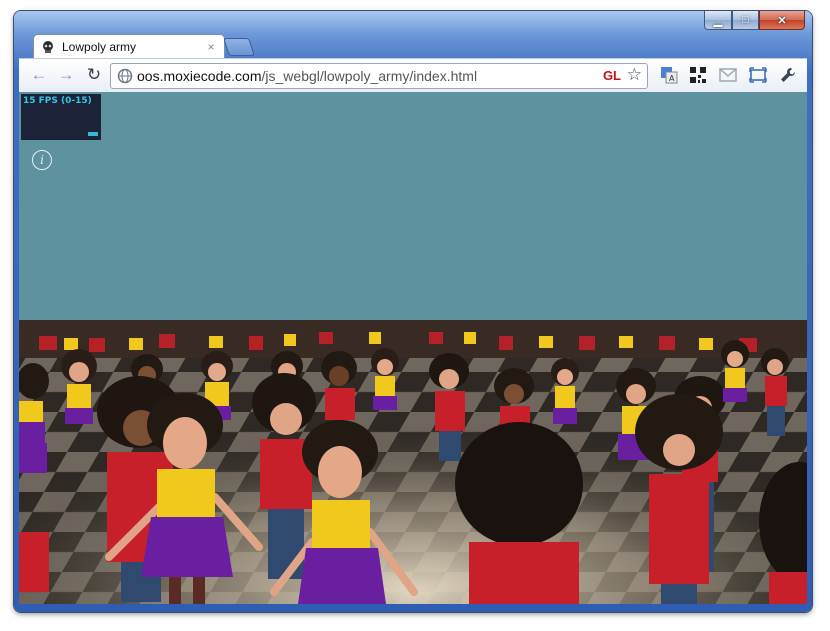 The image size is (830, 631). I want to click on window-controls: ▁ □ ✕, so click(754, 20).